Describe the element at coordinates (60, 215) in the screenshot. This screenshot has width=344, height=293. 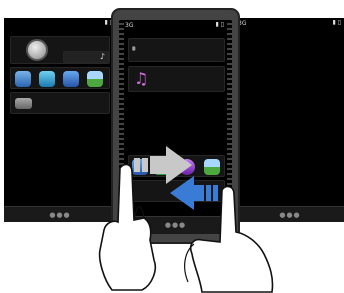
I see `page-indicator-left: ●●●` at that location.